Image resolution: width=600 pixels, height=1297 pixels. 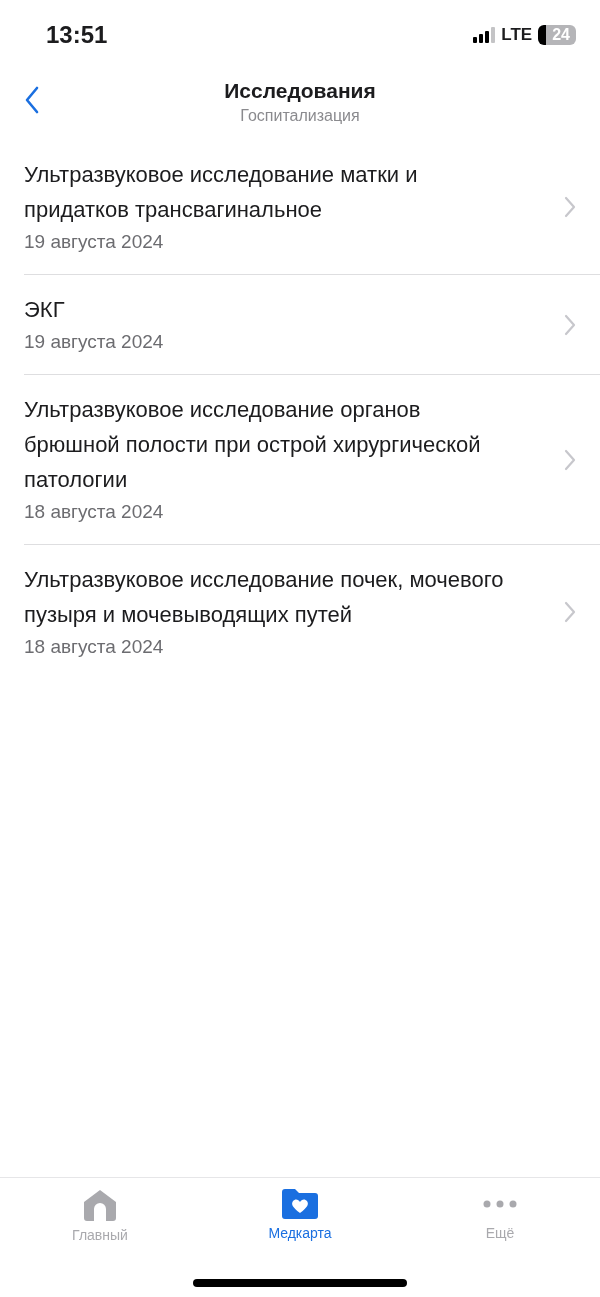 I want to click on screen-title: Исследования, so click(x=300, y=91).